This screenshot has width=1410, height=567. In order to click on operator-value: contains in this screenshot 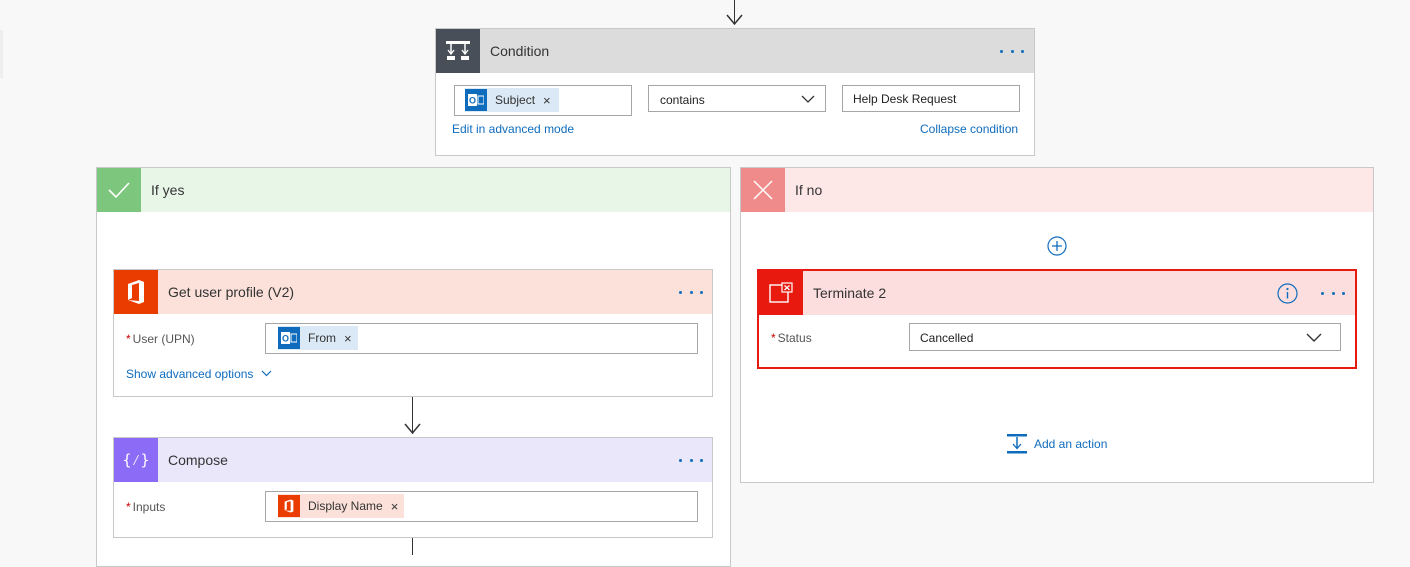, I will do `click(682, 100)`.